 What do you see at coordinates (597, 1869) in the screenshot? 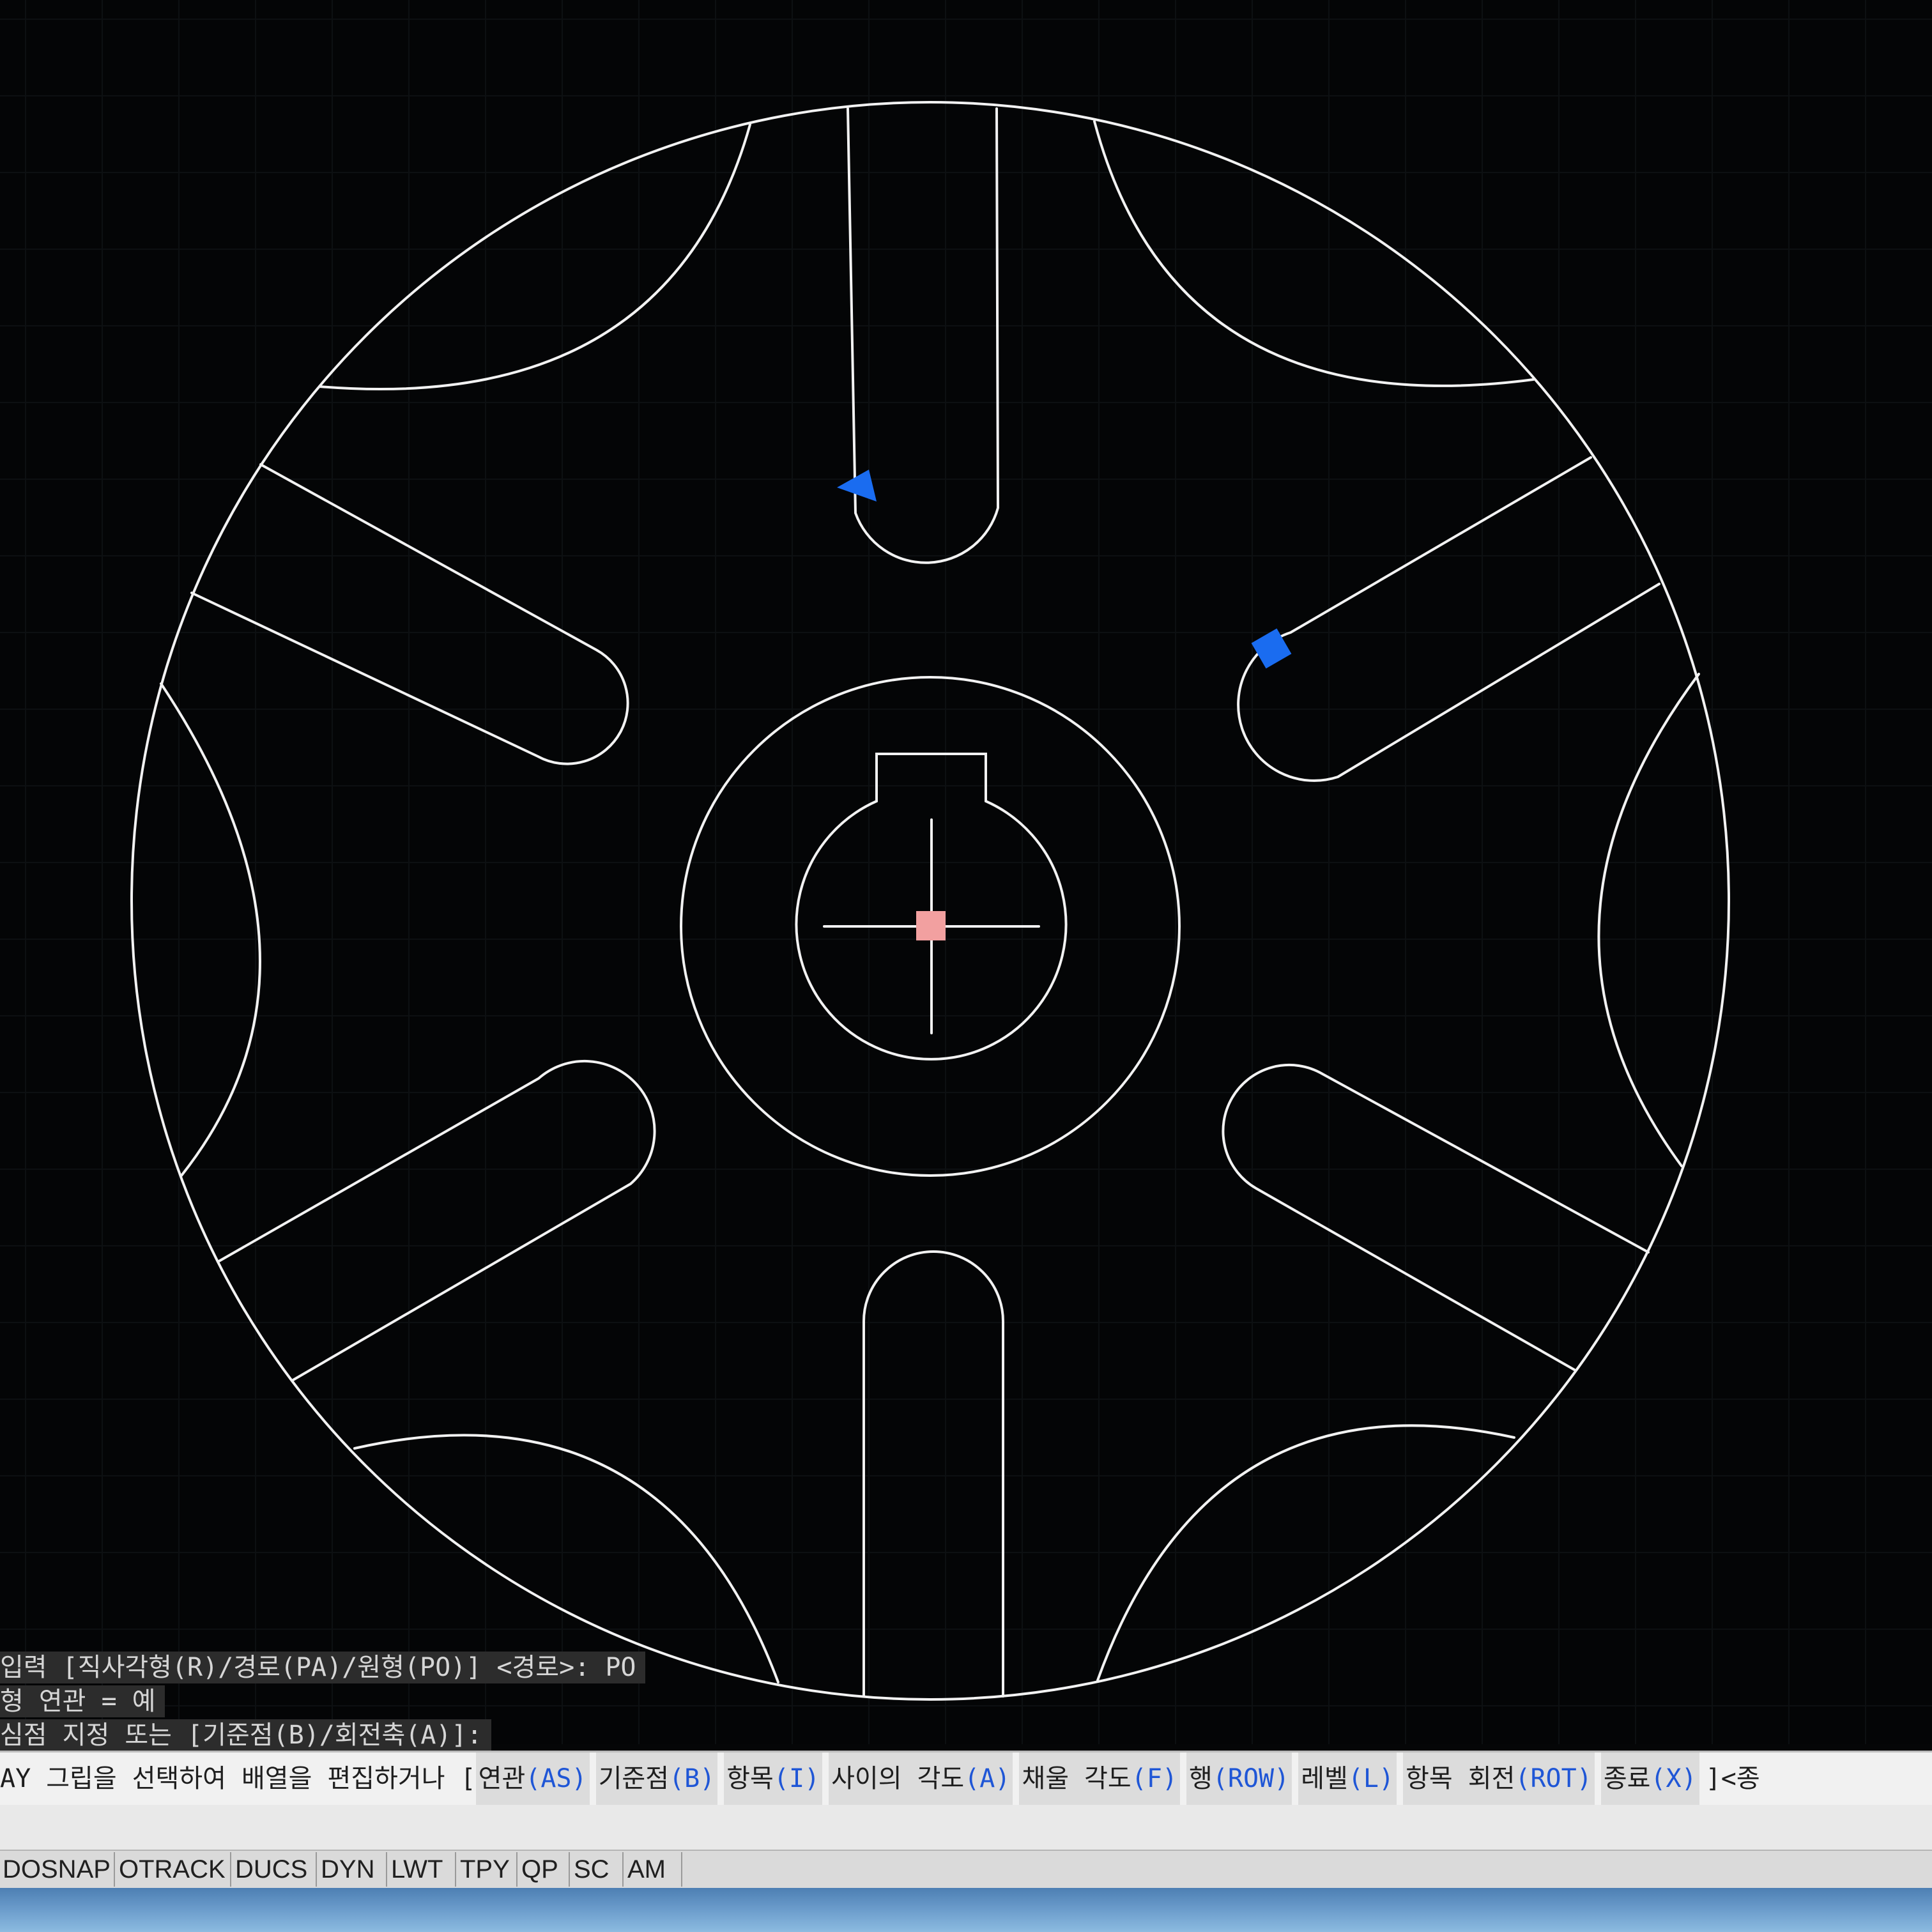
I see `toggle-sc: SC` at bounding box center [597, 1869].